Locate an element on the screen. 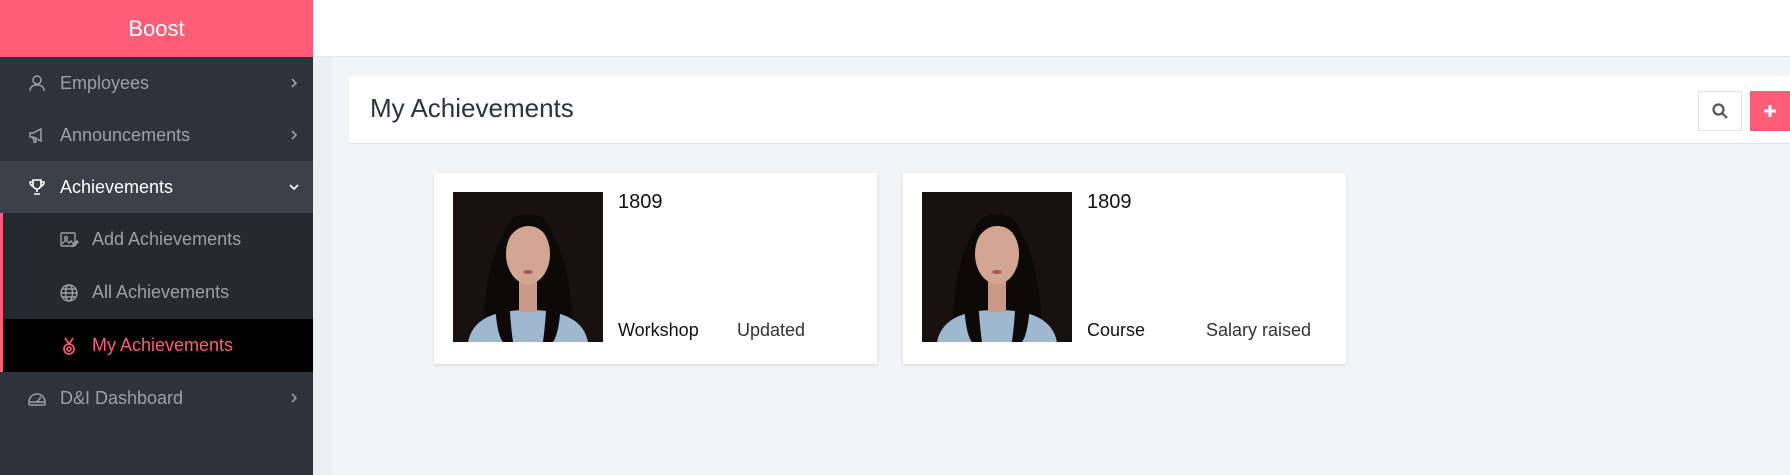  sidebar-item-label: My Achievements is located at coordinates (163, 345).